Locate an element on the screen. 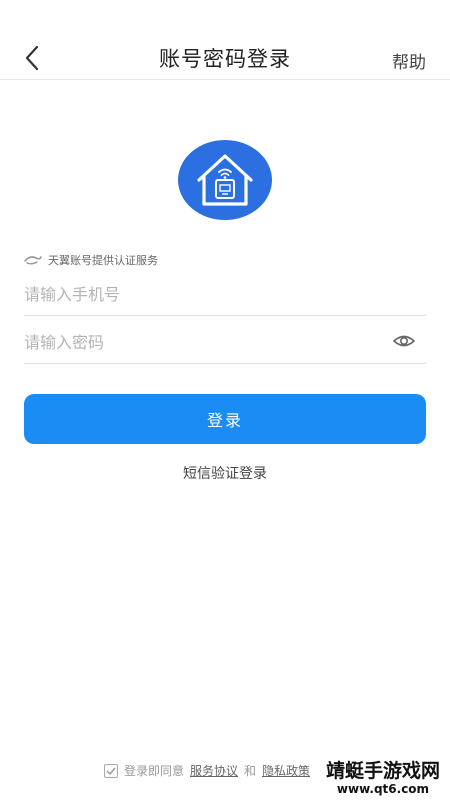 Image resolution: width=450 pixels, height=800 pixels. app-logo is located at coordinates (225, 180).